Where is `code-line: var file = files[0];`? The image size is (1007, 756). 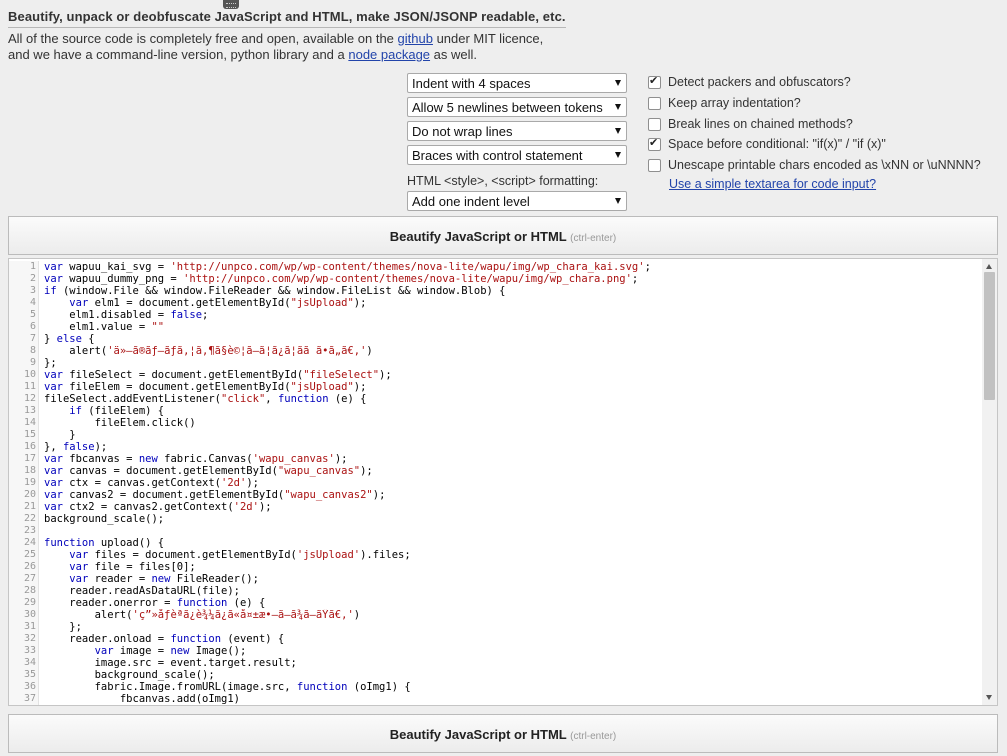
code-line: var file = files[0]; is located at coordinates (132, 567).